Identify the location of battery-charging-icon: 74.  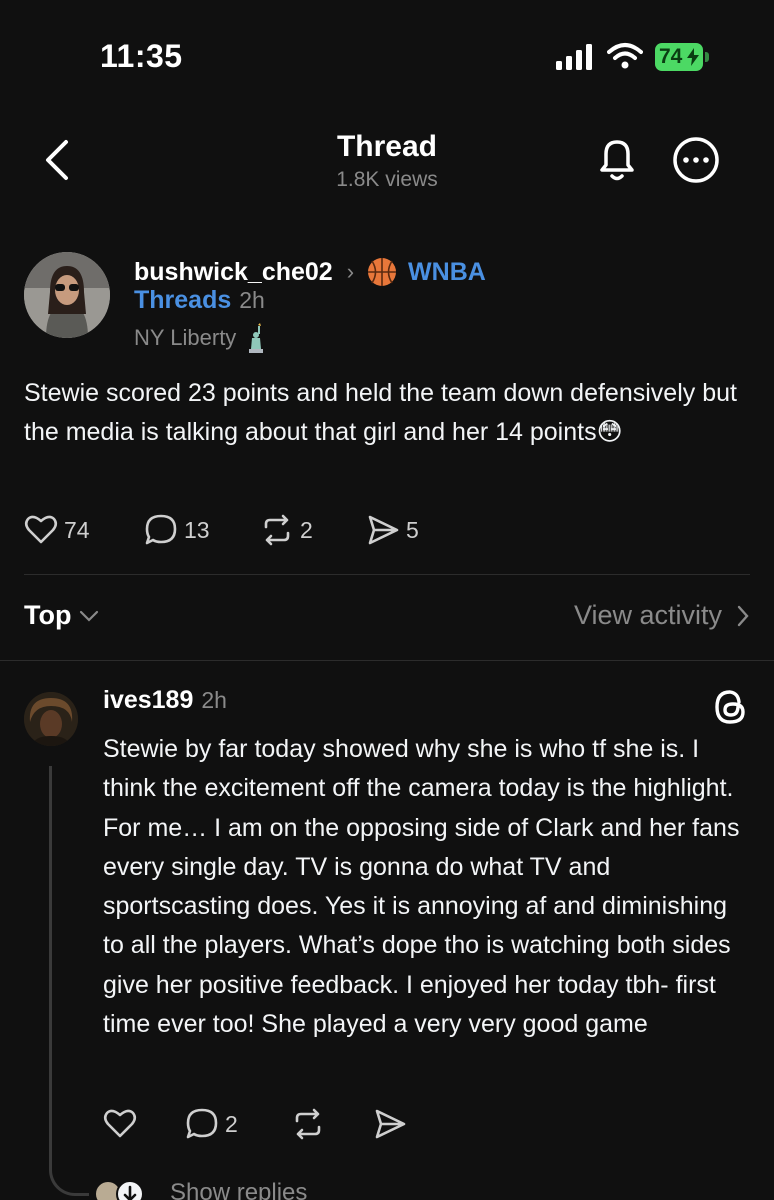
(682, 57).